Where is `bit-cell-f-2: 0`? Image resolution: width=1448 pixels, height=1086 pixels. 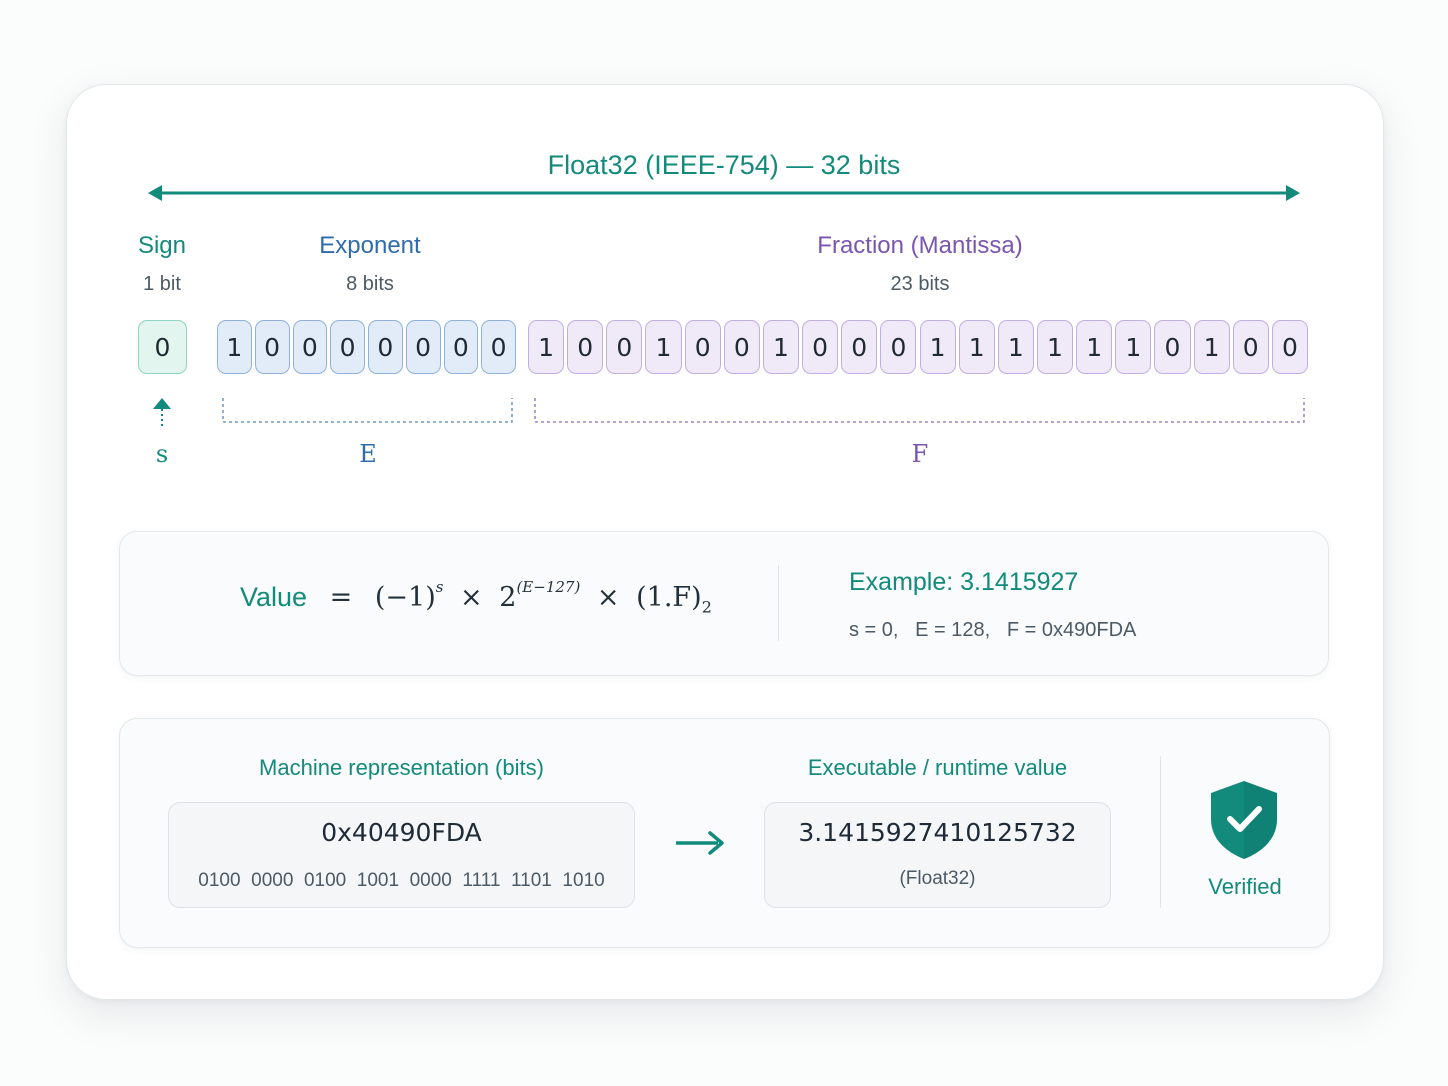
bit-cell-f-2: 0 is located at coordinates (624, 347).